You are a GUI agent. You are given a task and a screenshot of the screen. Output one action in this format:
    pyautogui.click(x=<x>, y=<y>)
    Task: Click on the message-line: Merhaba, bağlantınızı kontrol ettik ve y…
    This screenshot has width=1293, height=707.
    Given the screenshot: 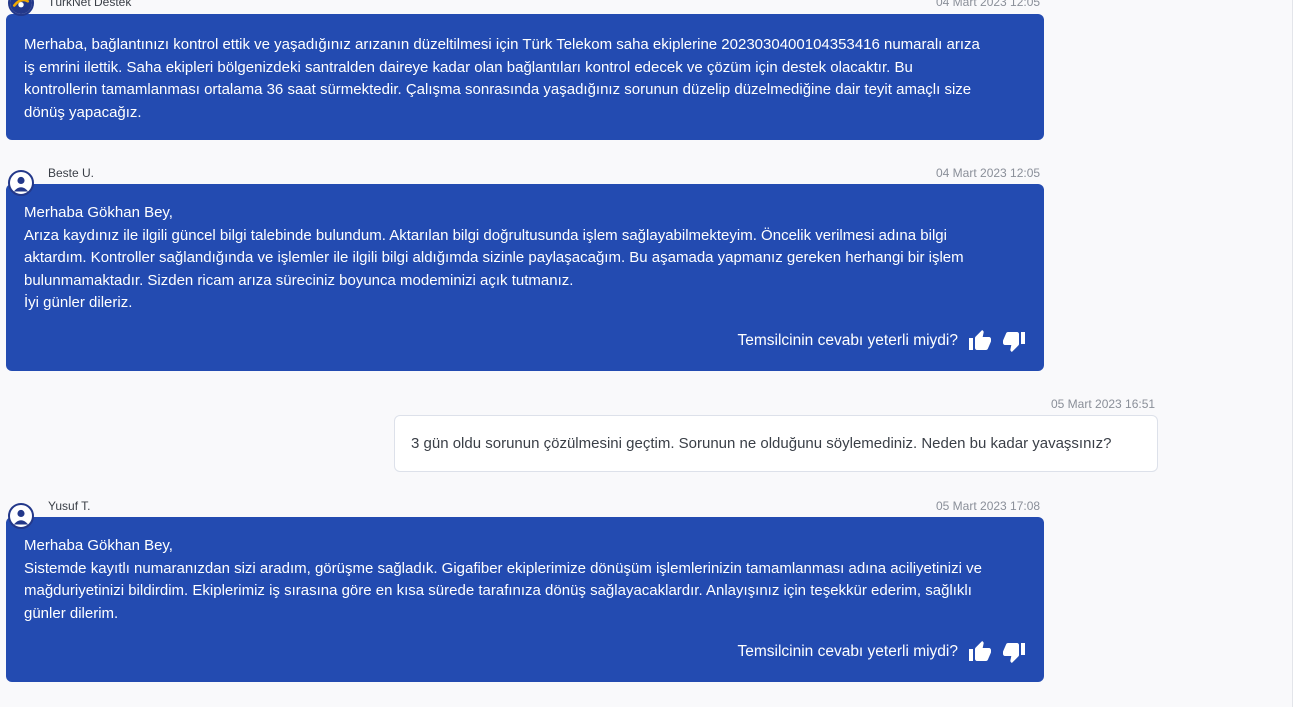 What is the action you would take?
    pyautogui.click(x=502, y=44)
    